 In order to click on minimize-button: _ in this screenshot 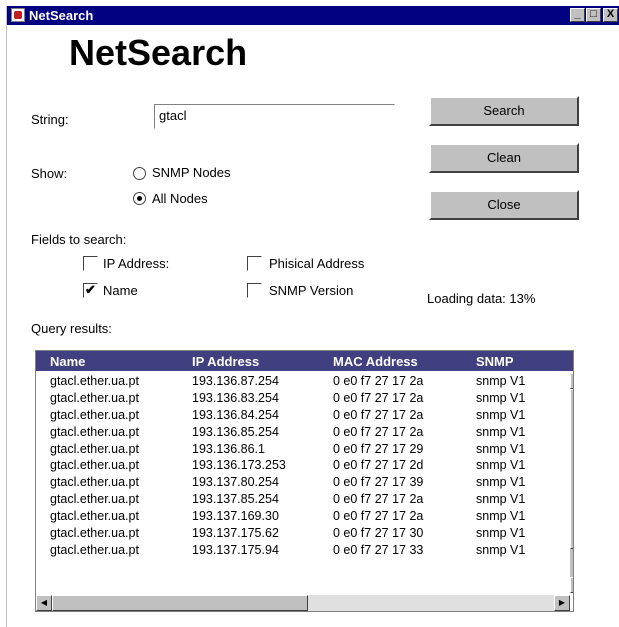, I will do `click(577, 15)`.